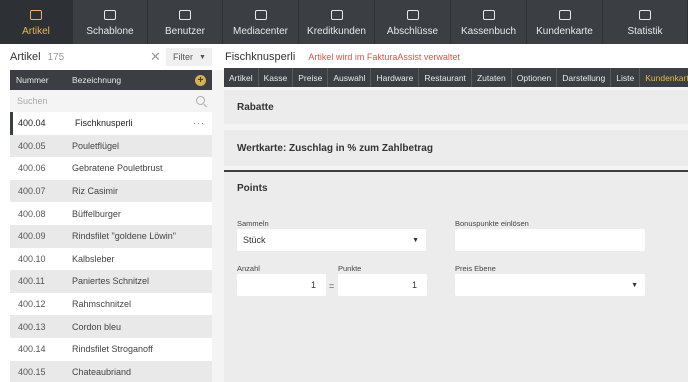 Image resolution: width=688 pixels, height=382 pixels. I want to click on row-number: 400.11, so click(31, 281).